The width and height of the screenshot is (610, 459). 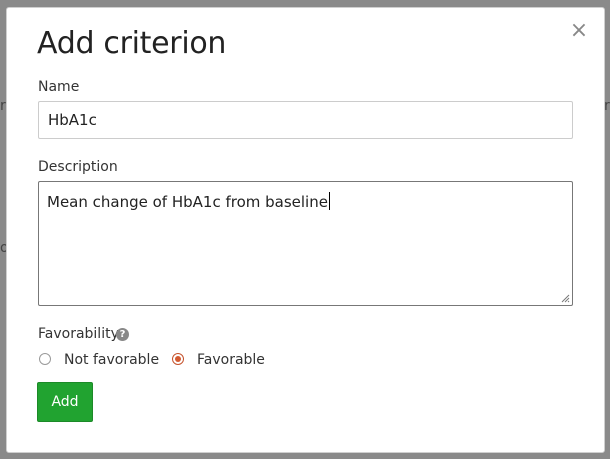 What do you see at coordinates (132, 43) in the screenshot?
I see `dialog-title: Add criterion` at bounding box center [132, 43].